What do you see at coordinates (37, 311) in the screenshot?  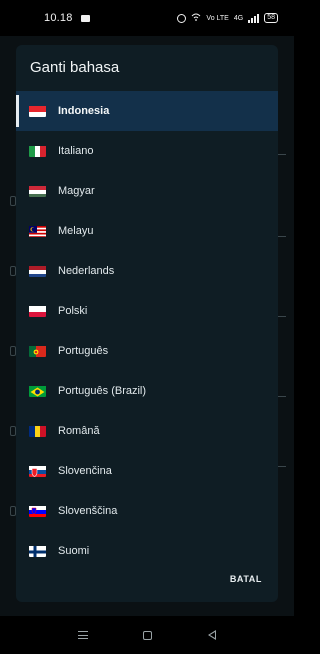 I see `flag-poland-icon` at bounding box center [37, 311].